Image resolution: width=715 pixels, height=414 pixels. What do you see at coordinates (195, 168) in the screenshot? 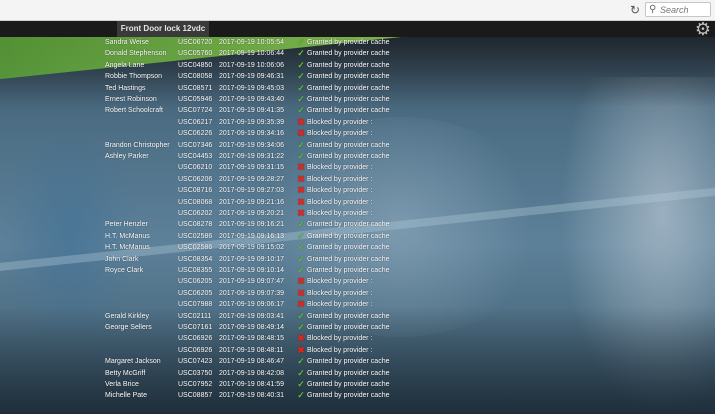
I see `credential-id: USC06210` at bounding box center [195, 168].